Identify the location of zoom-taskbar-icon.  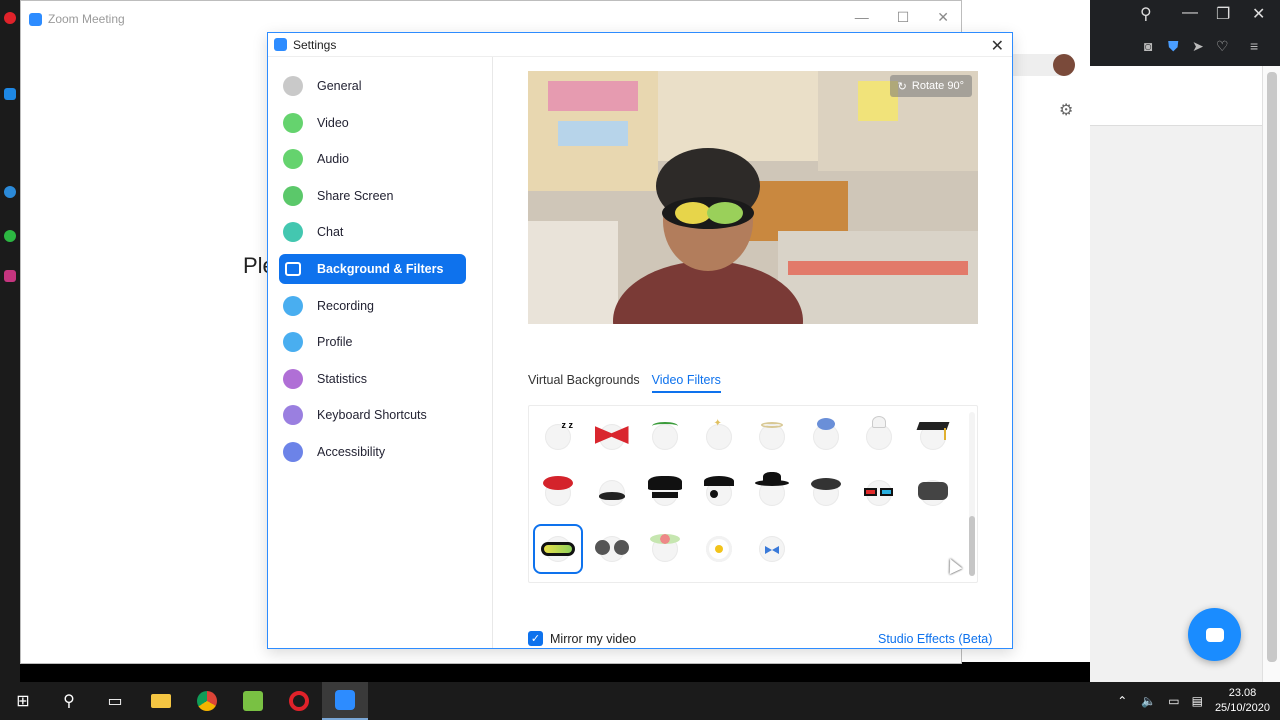
(345, 701).